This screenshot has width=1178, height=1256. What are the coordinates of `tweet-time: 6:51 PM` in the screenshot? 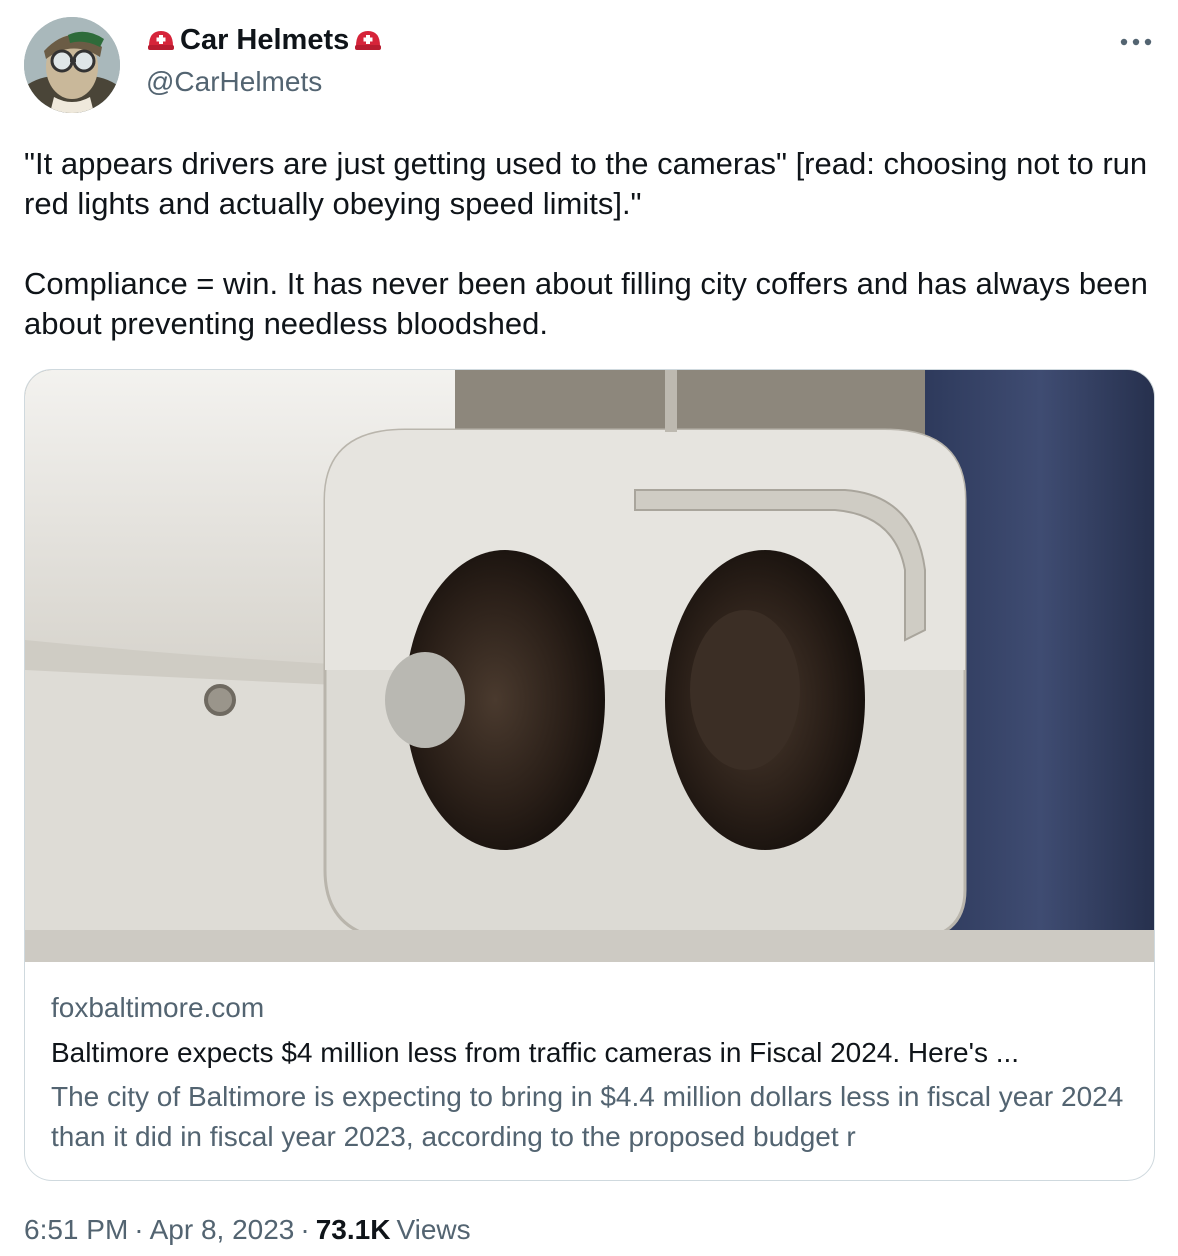 It's located at (76, 1230).